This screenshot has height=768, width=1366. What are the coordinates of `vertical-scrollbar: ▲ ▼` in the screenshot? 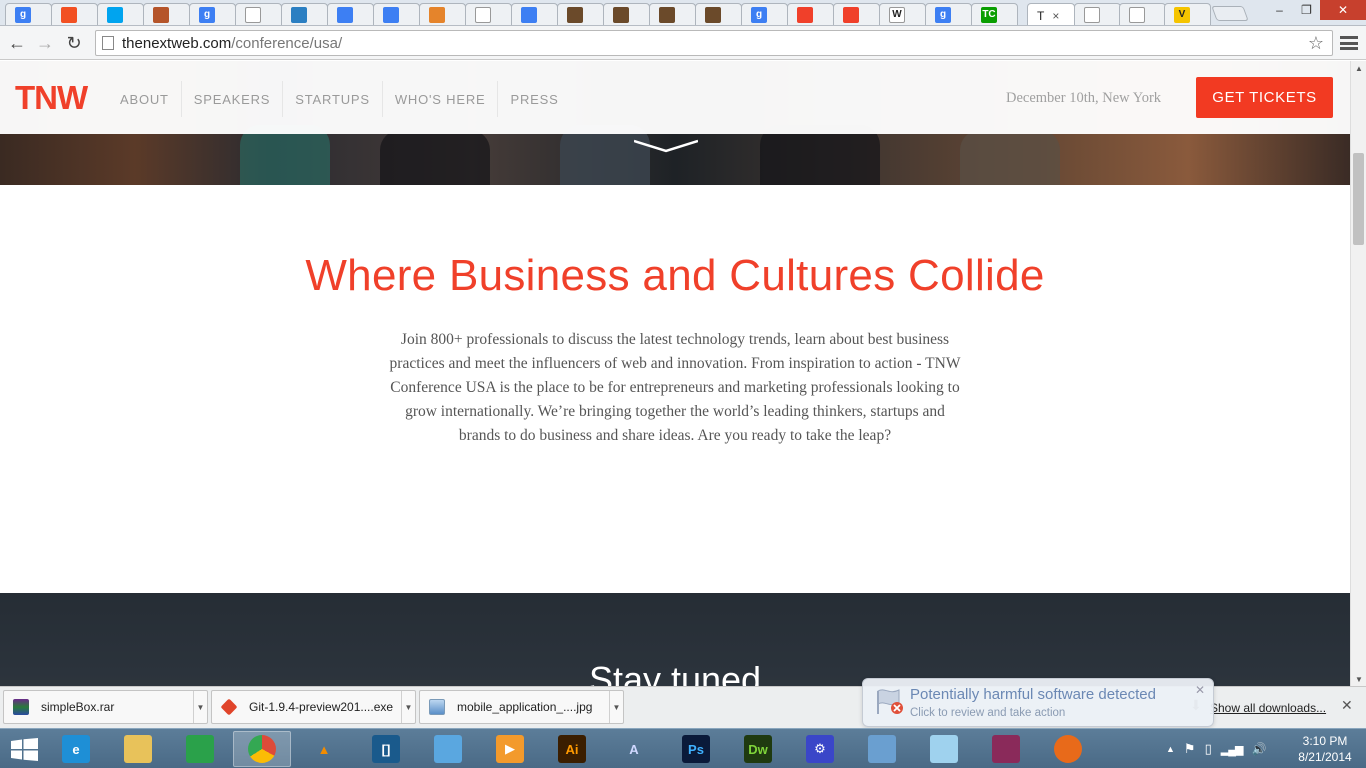 It's located at (1358, 373).